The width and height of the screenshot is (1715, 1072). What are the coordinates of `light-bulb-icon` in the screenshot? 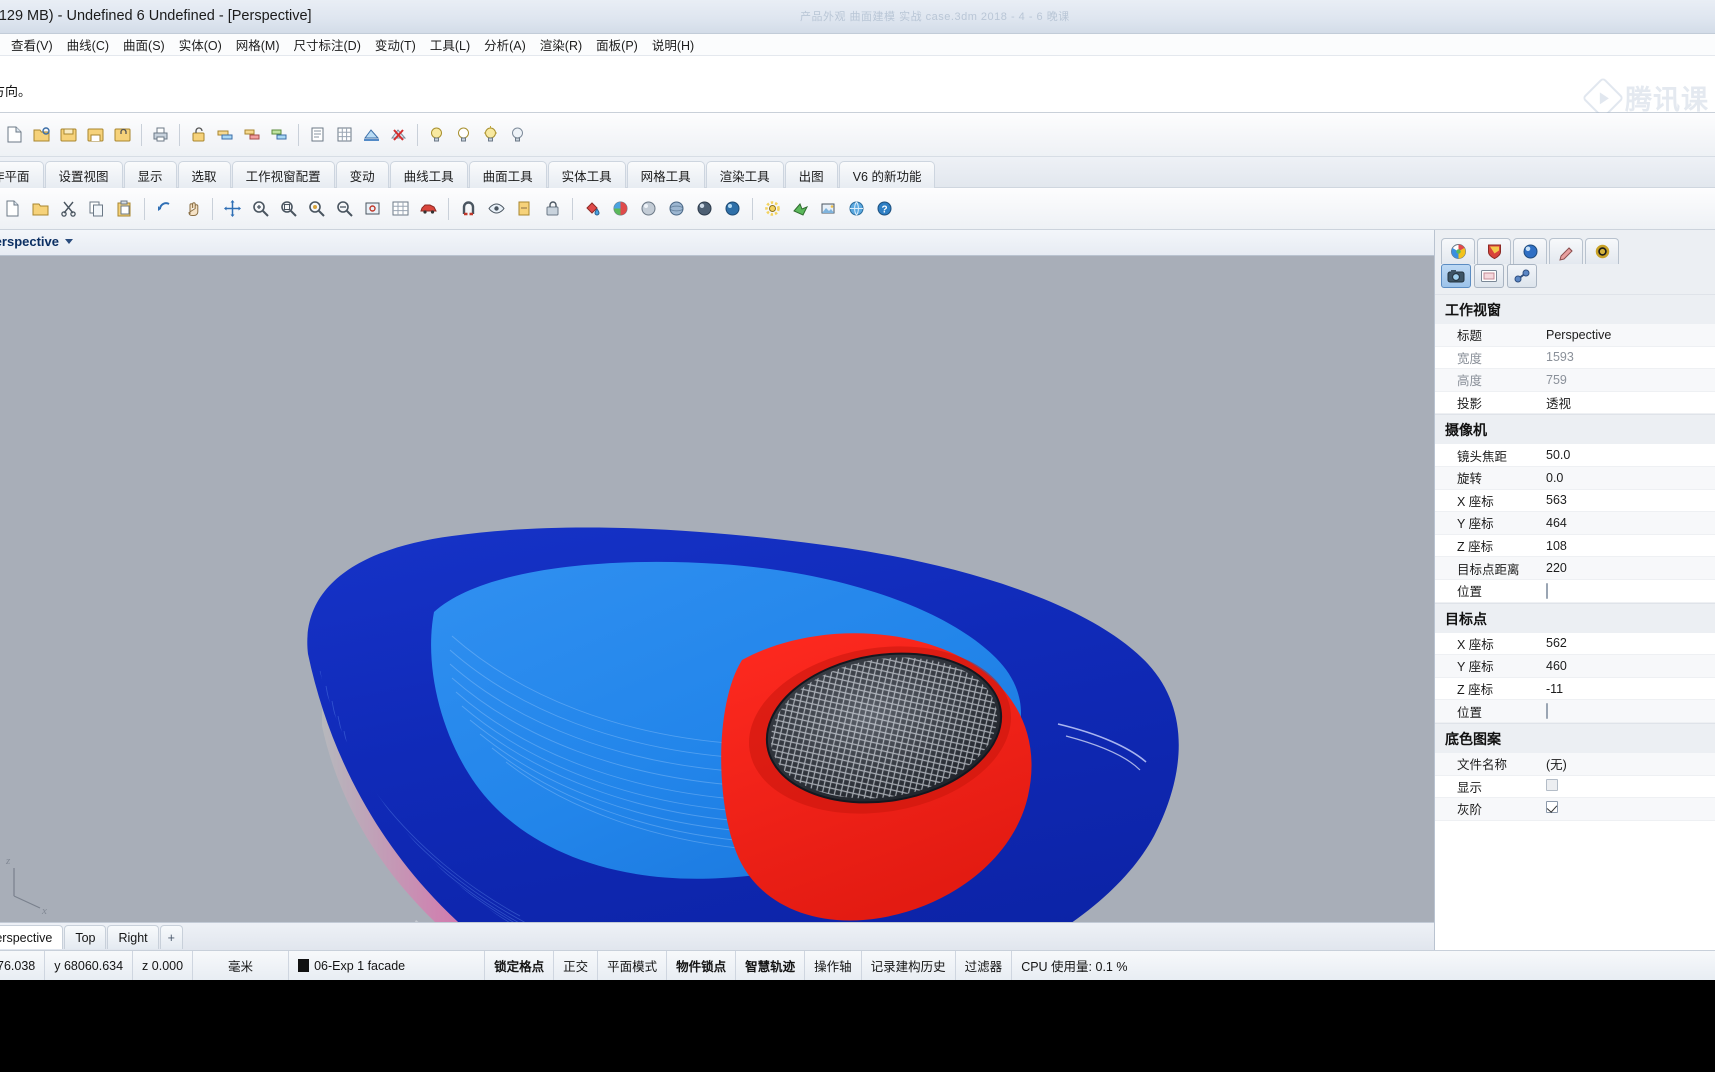 It's located at (436, 134).